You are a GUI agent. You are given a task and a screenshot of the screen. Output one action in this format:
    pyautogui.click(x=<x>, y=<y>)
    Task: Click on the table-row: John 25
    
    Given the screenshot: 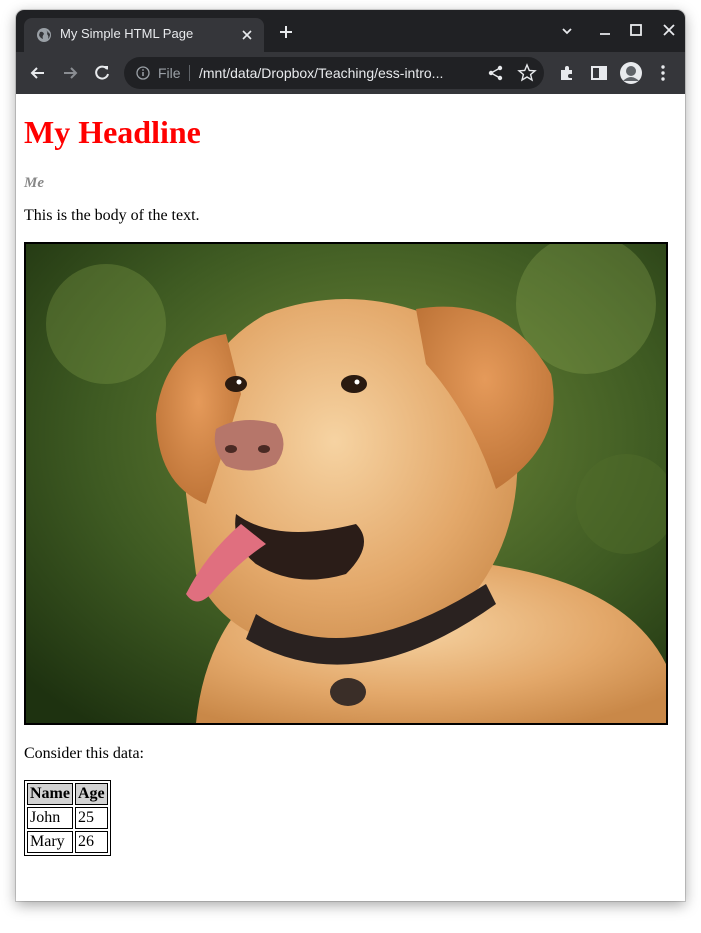 What is the action you would take?
    pyautogui.click(x=67, y=818)
    